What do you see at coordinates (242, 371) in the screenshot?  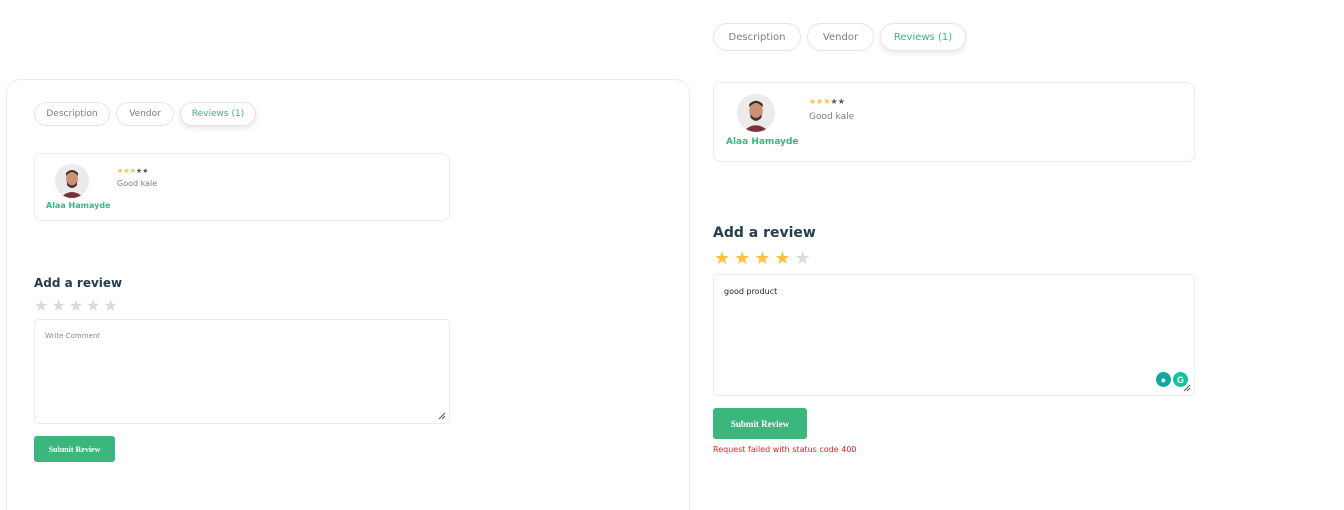 I see `comment-textarea: Write Comment` at bounding box center [242, 371].